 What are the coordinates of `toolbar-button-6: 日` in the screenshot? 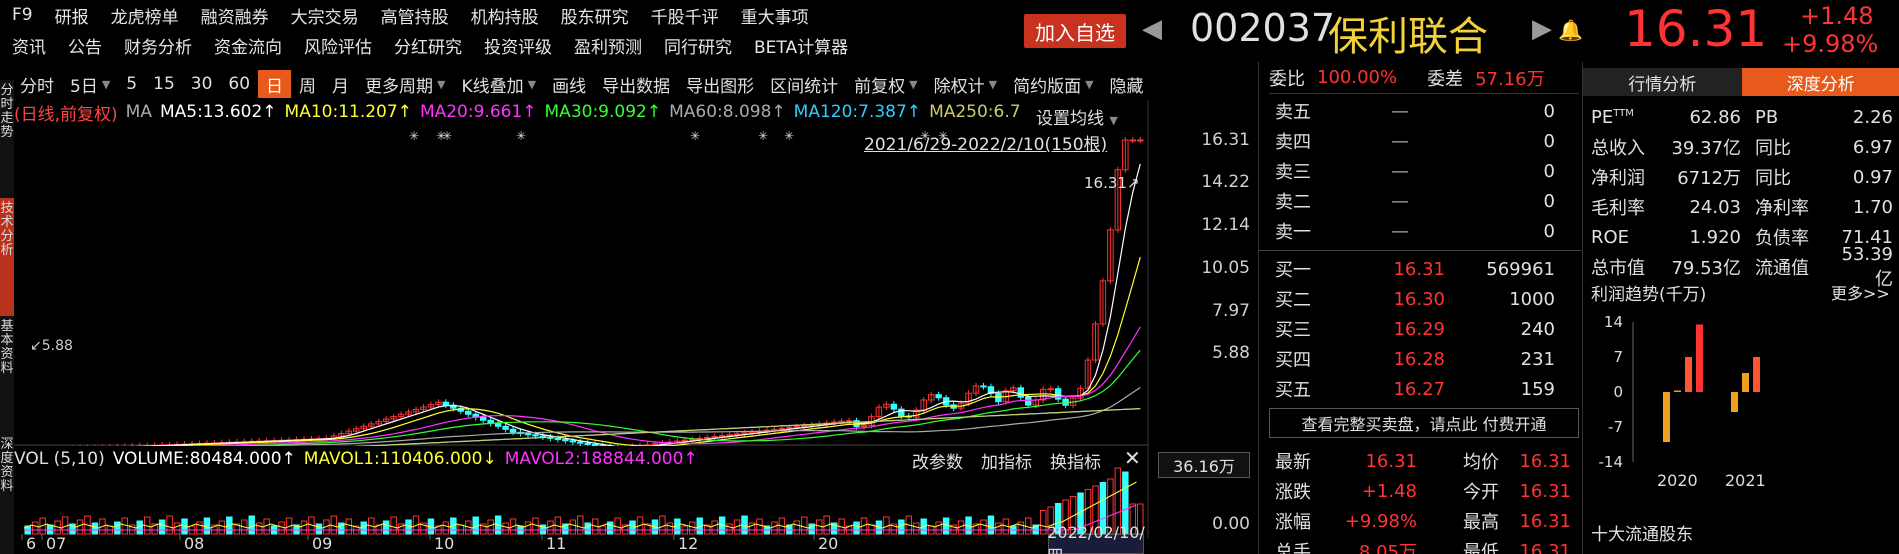 It's located at (275, 84).